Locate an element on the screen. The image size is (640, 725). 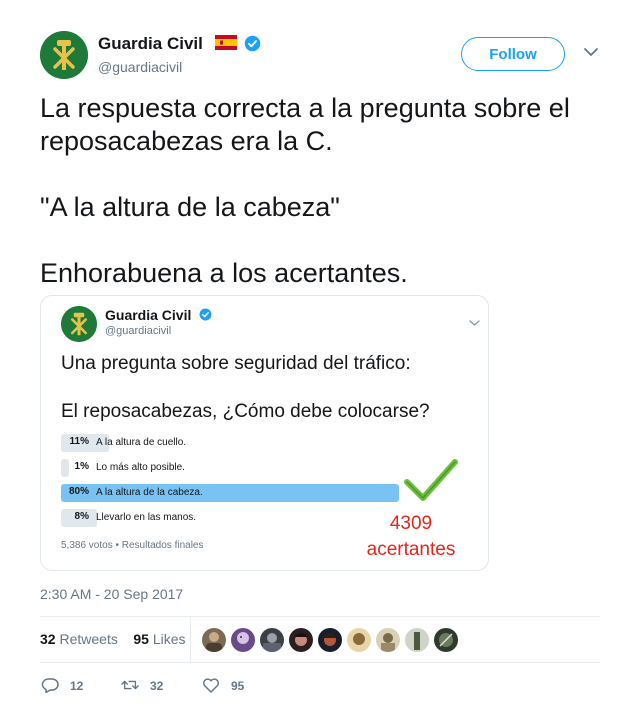
tweet-stats: 32 Retweets 95 Likes is located at coordinates (113, 639).